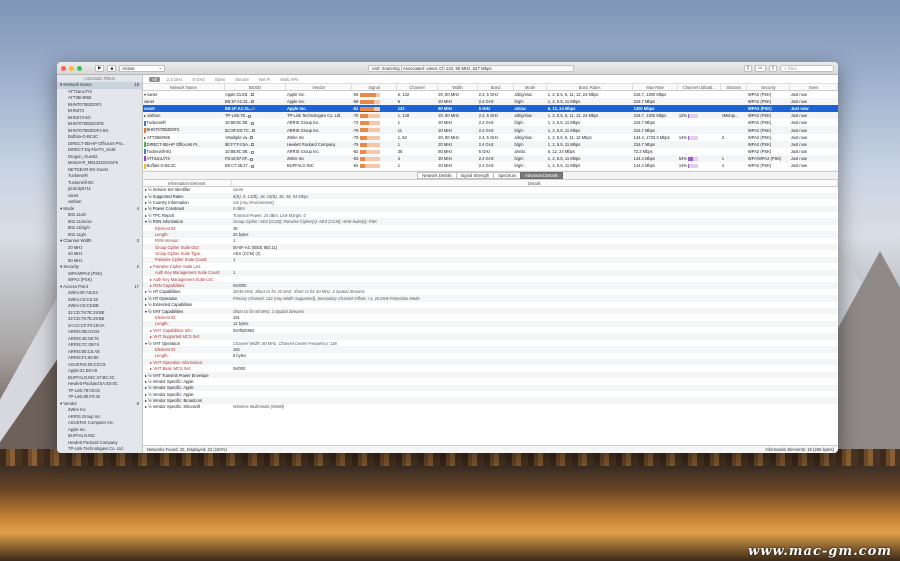 The height and width of the screenshot is (561, 900). What do you see at coordinates (355, 159) in the screenshot?
I see `signal-value: -83` at bounding box center [355, 159].